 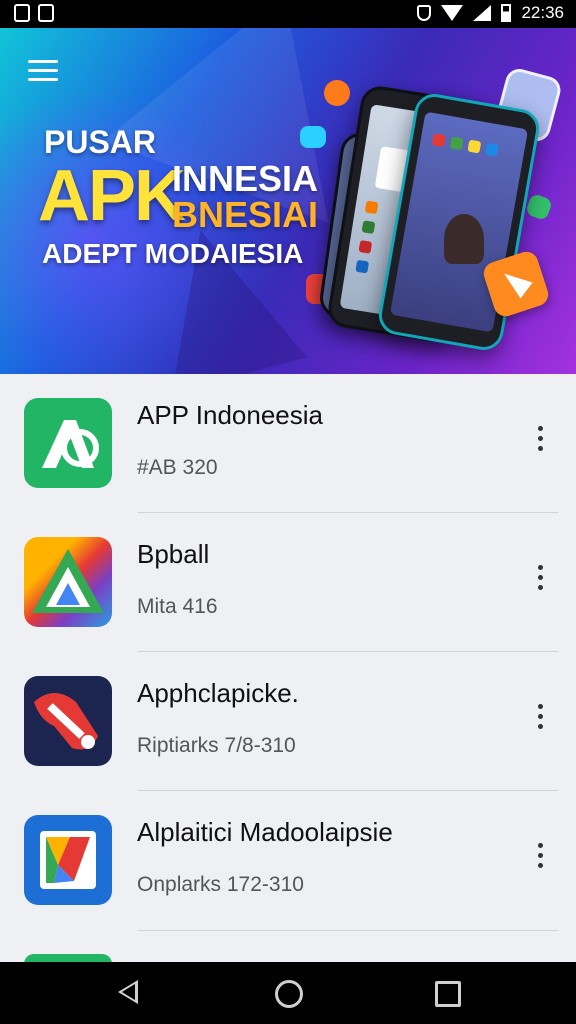 I want to click on app-title: Alplaitici Madoolaipsie, so click(x=265, y=832).